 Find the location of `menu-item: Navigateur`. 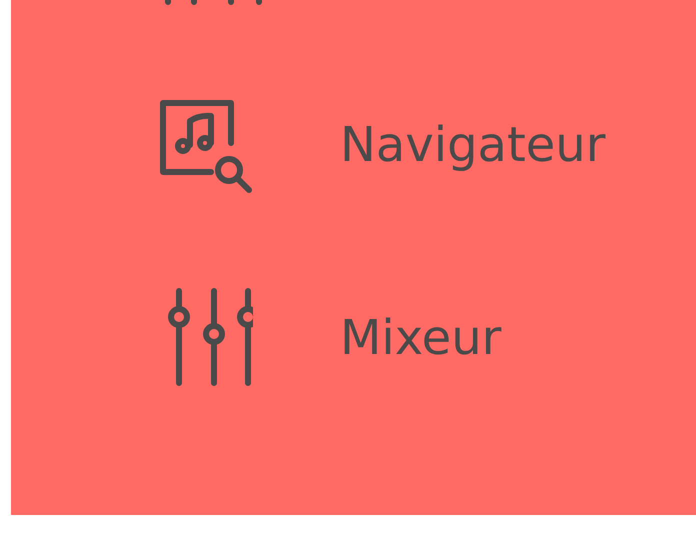

menu-item: Navigateur is located at coordinates (473, 144).